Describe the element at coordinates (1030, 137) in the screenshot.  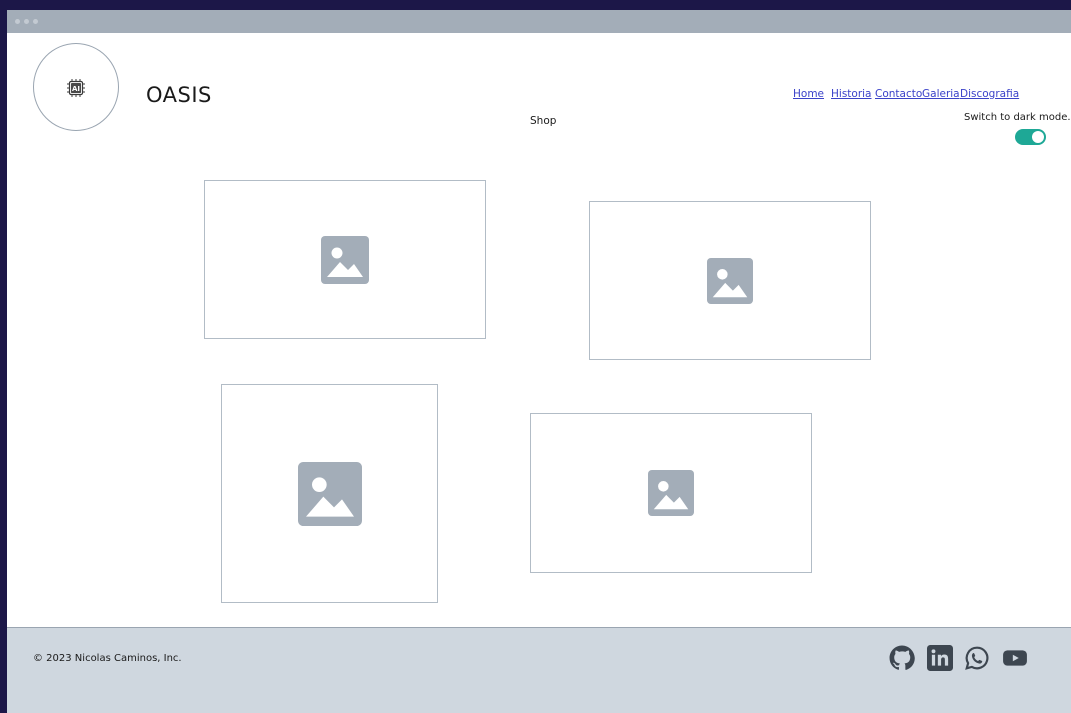
I see `dark-mode-toggle` at that location.